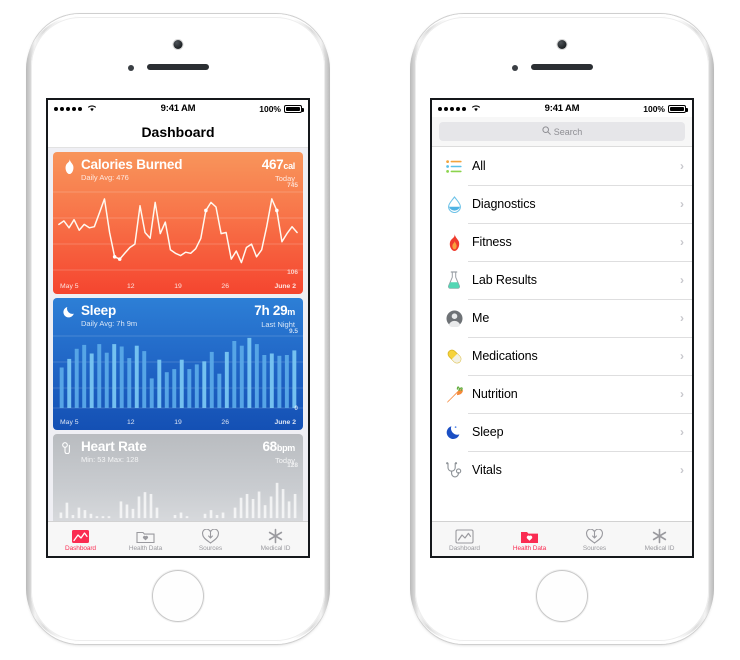 The width and height of the screenshot is (740, 660). I want to click on status-bar-left: 9:41 AM 100%, so click(178, 108).